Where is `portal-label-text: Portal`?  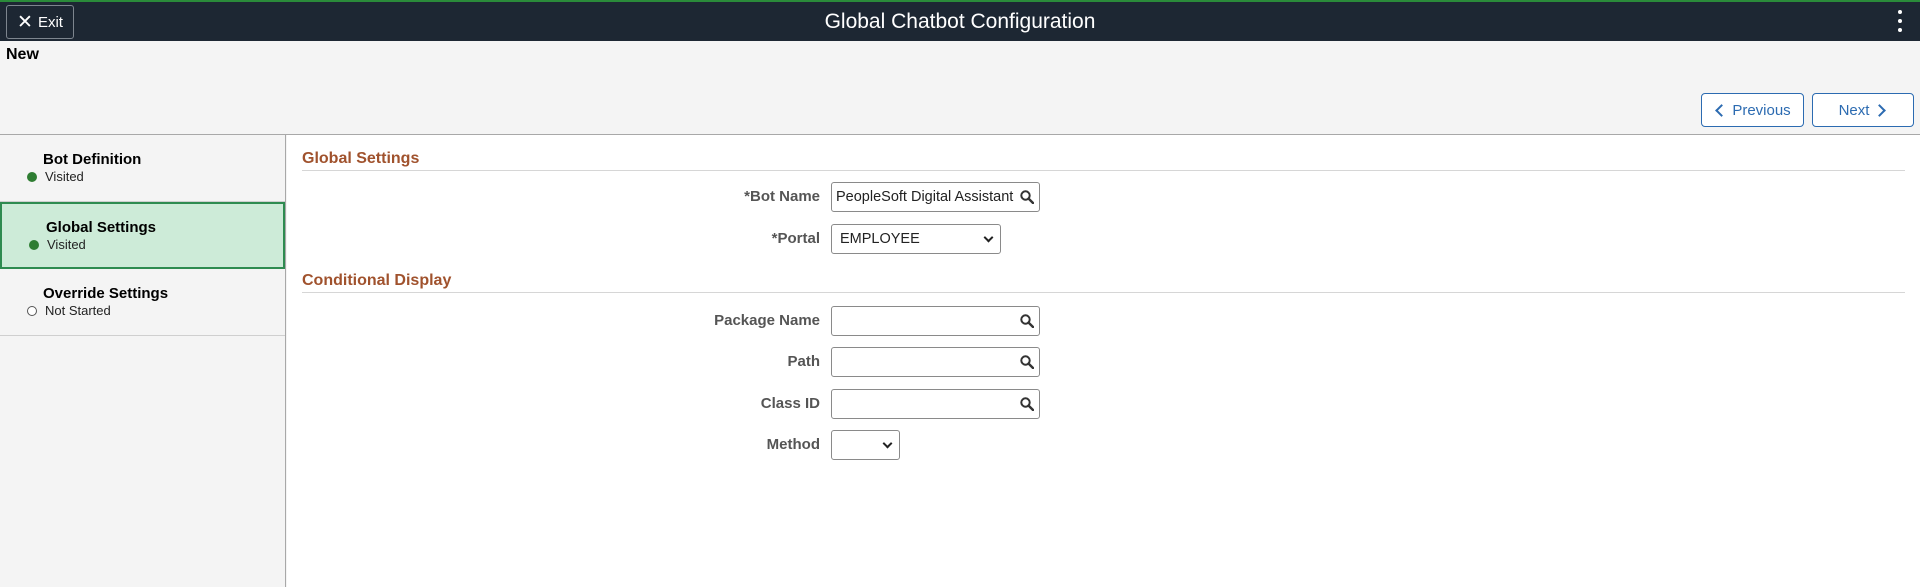 portal-label-text: Portal is located at coordinates (798, 238).